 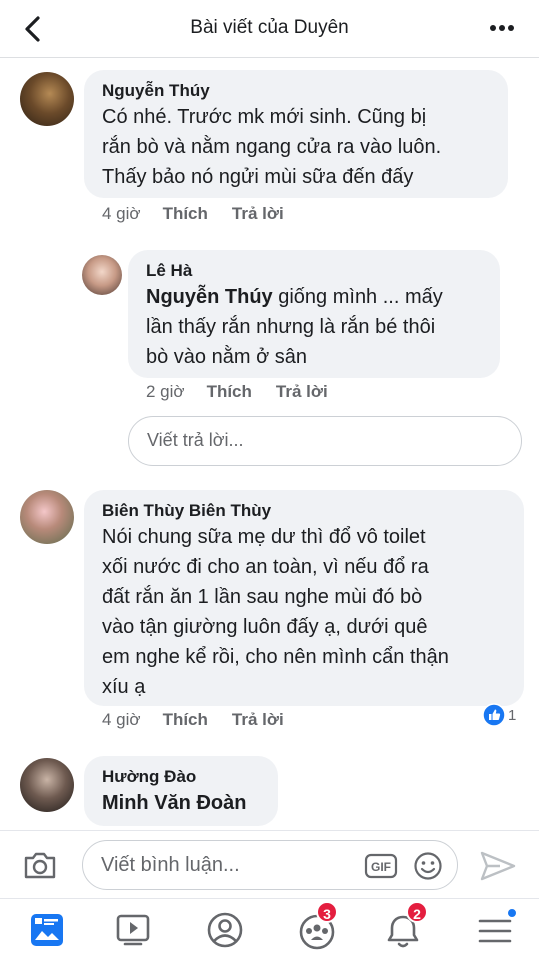 I want to click on comment-author: Nguyễn Thúy, so click(x=297, y=91).